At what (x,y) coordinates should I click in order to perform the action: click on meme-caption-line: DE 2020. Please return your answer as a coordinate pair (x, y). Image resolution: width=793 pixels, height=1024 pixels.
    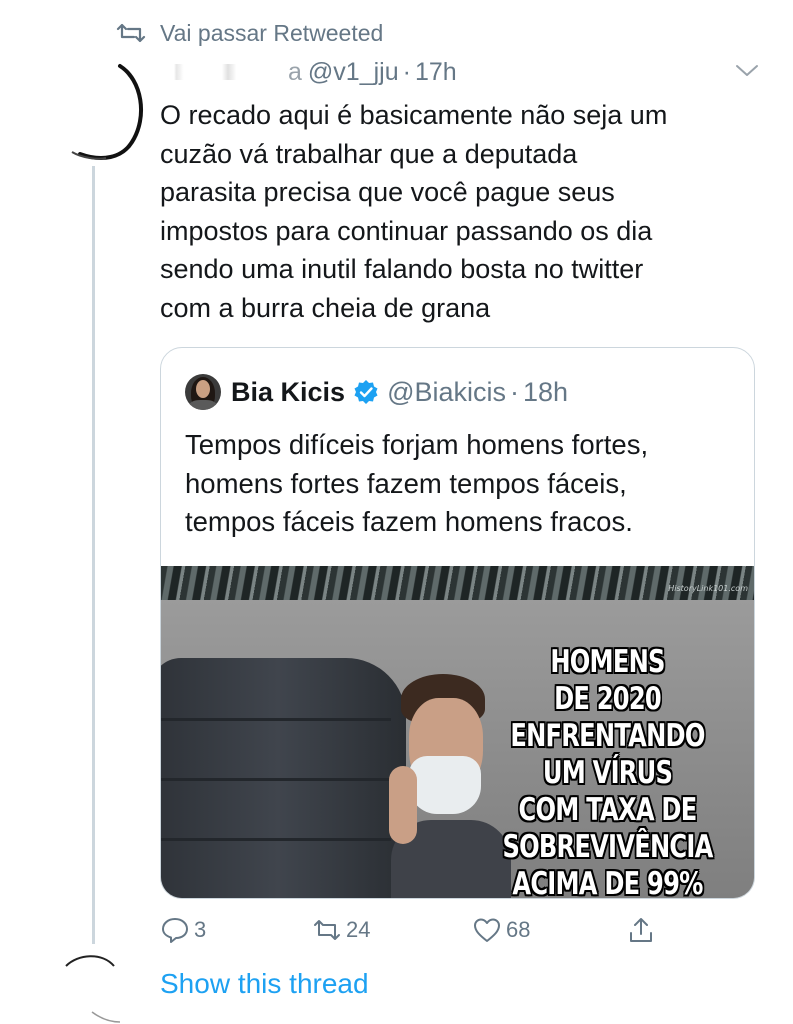
    Looking at the image, I should click on (608, 699).